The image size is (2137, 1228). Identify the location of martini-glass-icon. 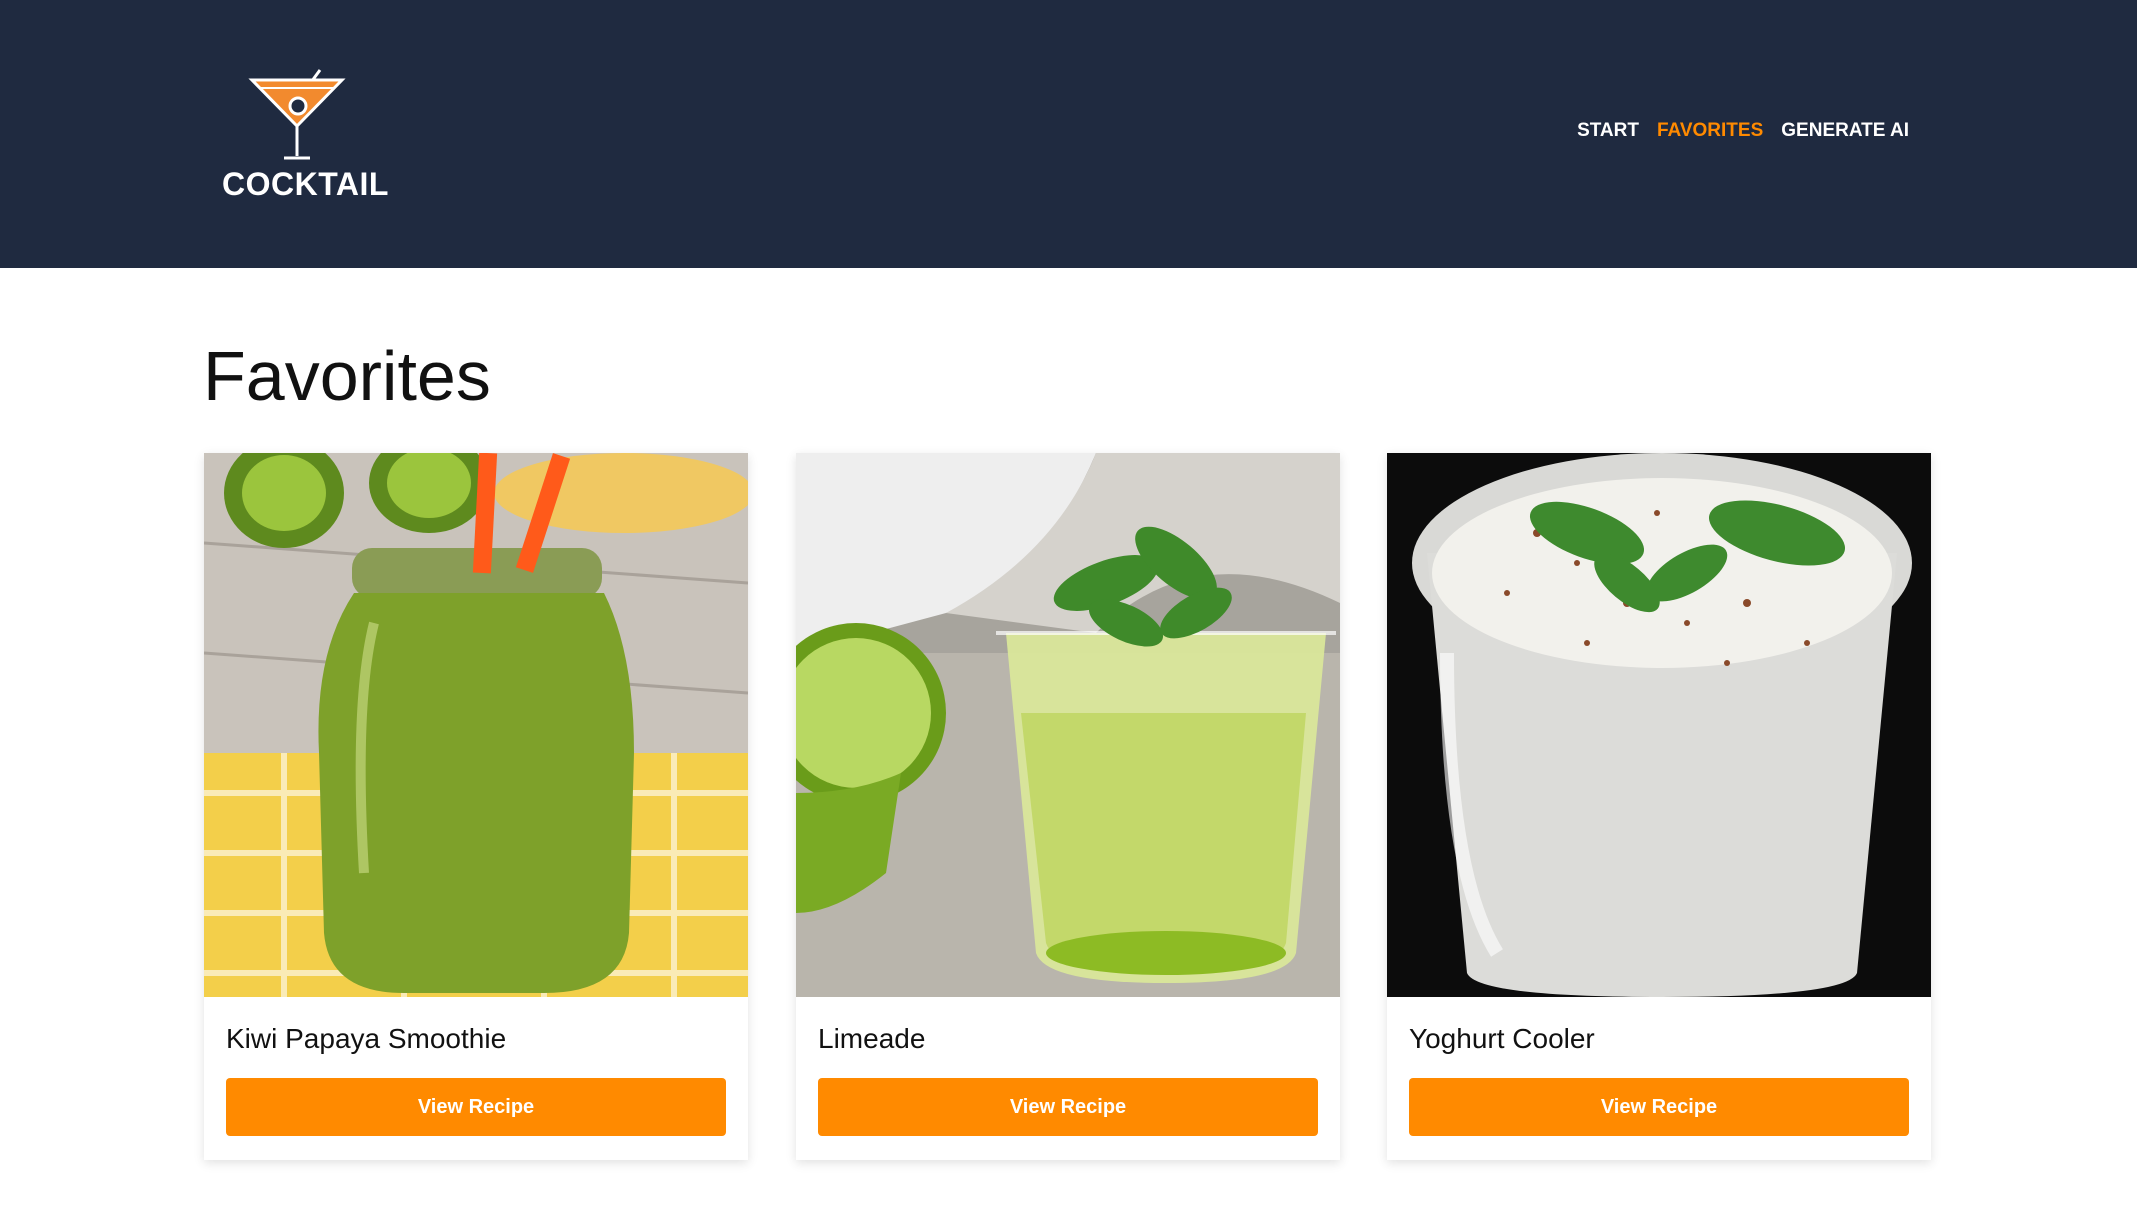
(297, 114).